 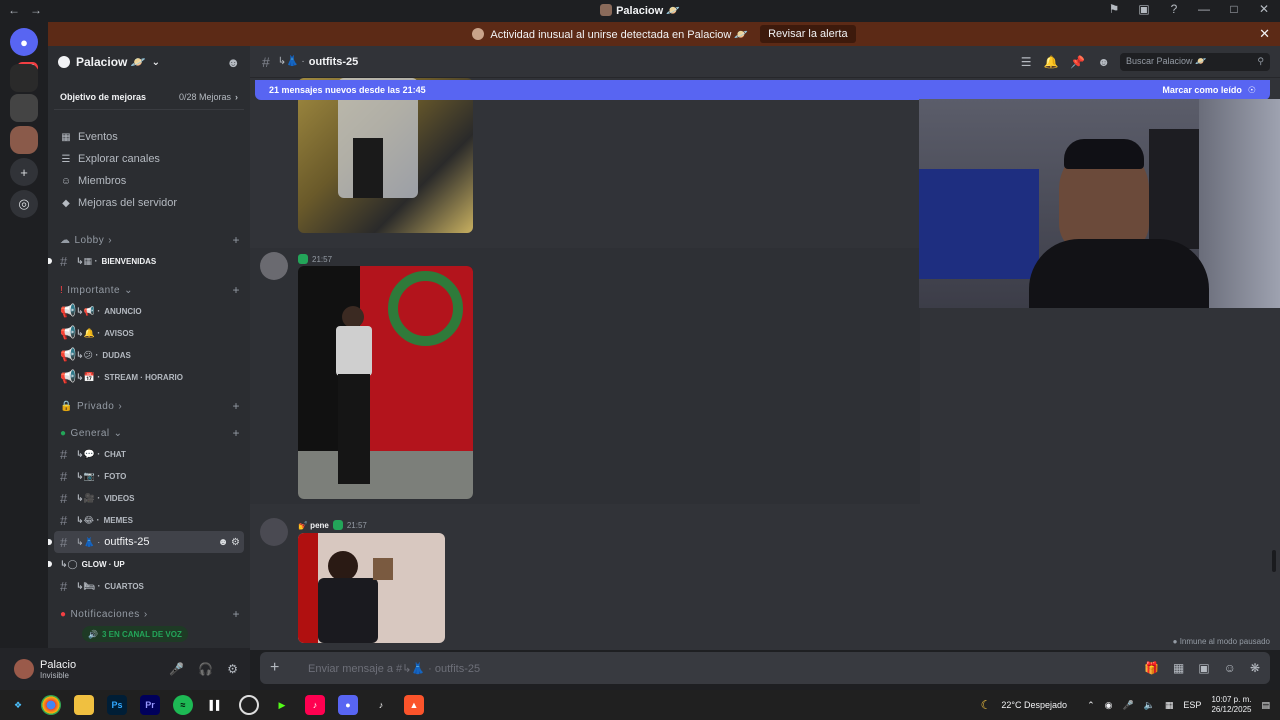 I want to click on channel-chat: # ↳💬 · CHAT, so click(x=149, y=454).